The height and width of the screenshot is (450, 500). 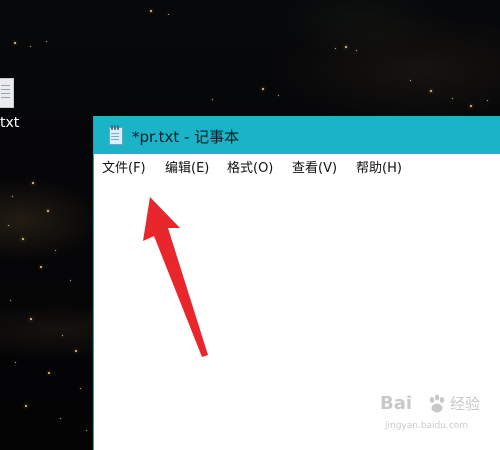 What do you see at coordinates (115, 134) in the screenshot?
I see `notepad-icon` at bounding box center [115, 134].